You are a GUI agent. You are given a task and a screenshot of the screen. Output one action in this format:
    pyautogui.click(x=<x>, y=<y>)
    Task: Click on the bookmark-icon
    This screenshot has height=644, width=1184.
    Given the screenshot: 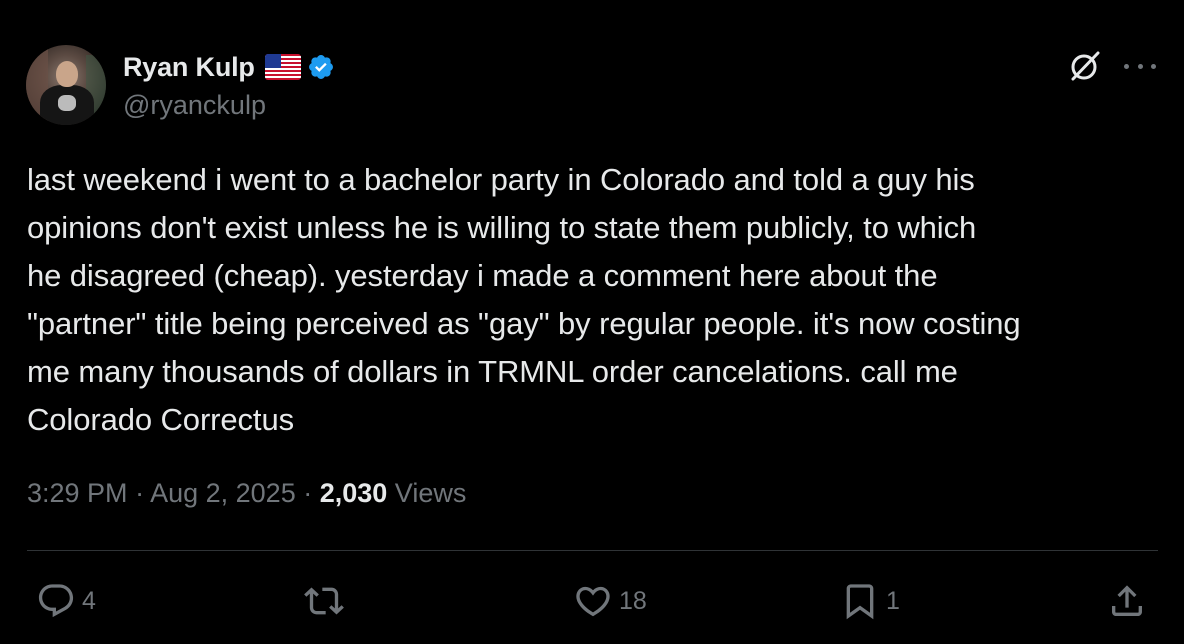 What is the action you would take?
    pyautogui.click(x=860, y=602)
    